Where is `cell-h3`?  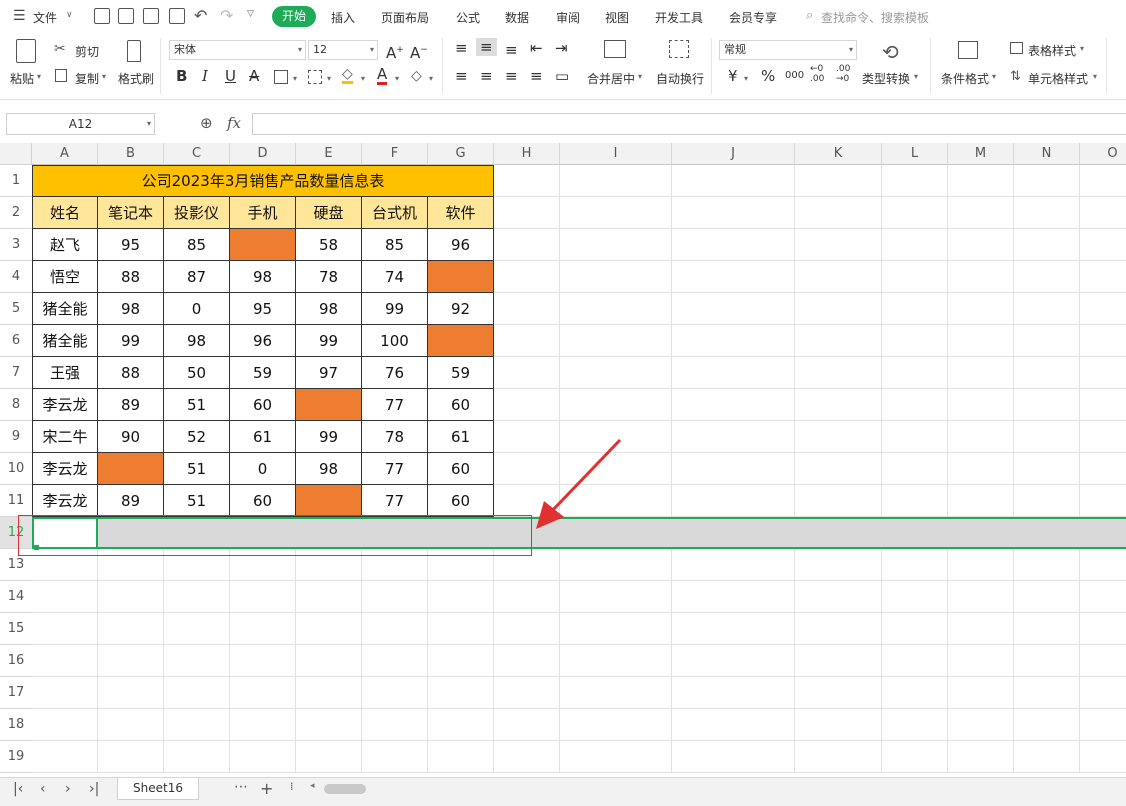
cell-h3 is located at coordinates (527, 245).